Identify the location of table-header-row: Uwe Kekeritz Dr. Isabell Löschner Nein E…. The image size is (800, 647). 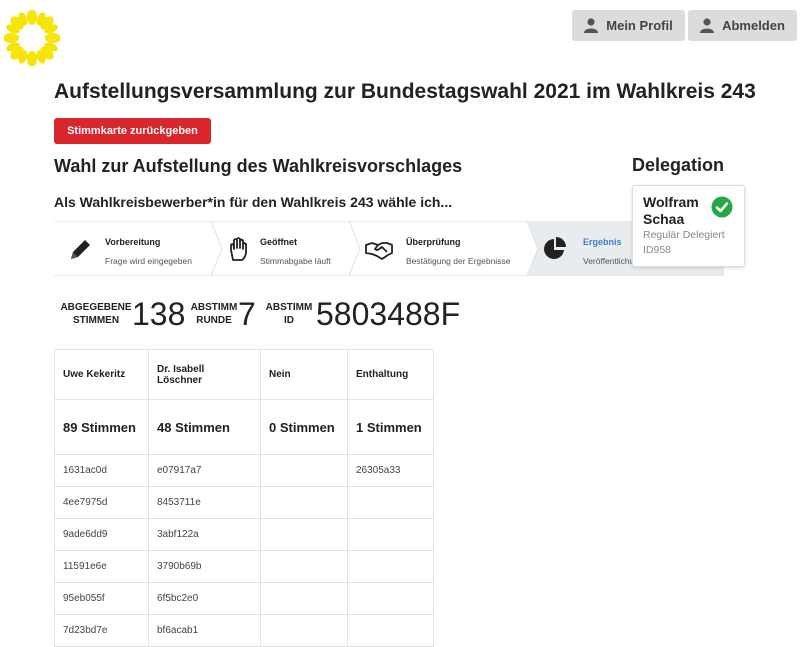
(244, 374).